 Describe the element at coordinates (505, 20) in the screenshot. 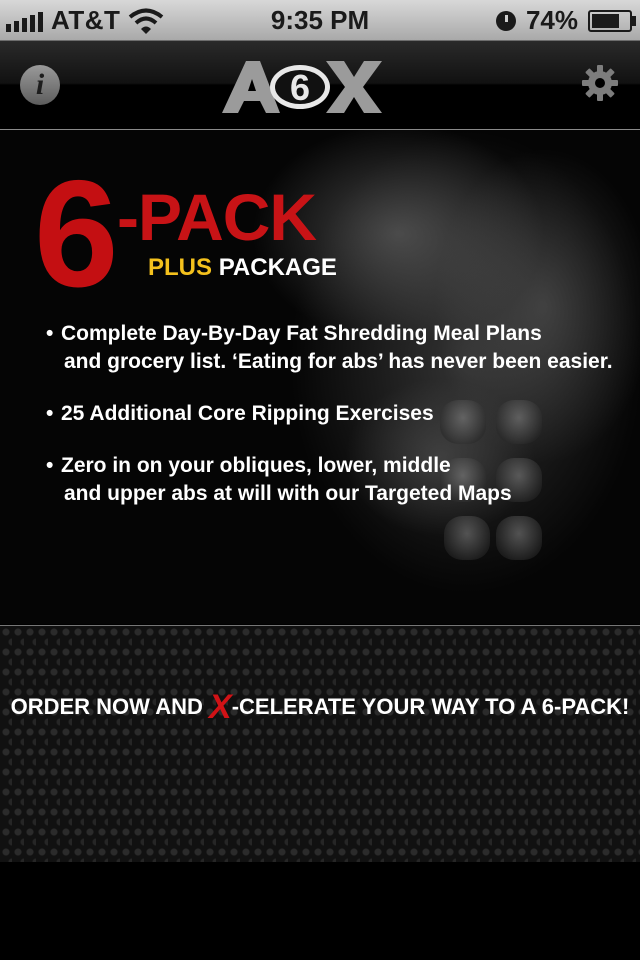

I see `alarm-clock-icon` at that location.